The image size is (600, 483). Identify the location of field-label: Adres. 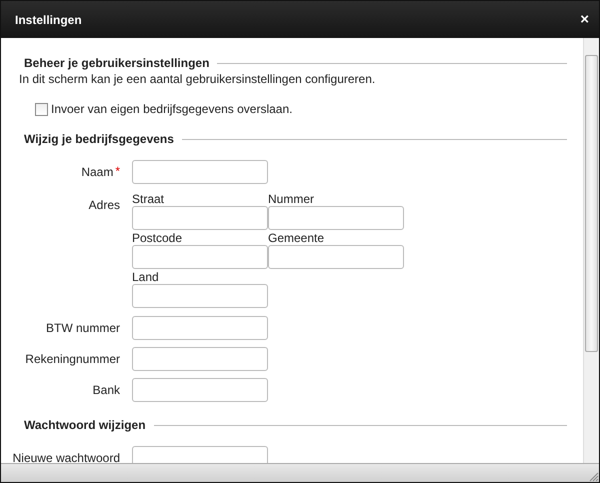
(104, 205).